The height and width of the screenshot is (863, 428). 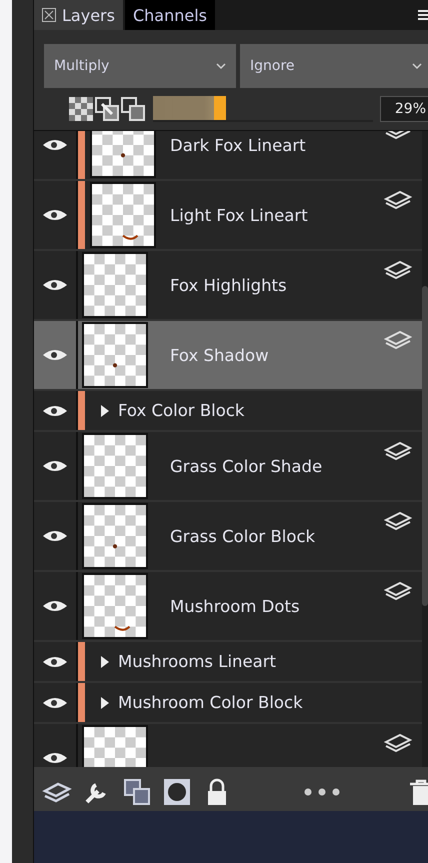 What do you see at coordinates (107, 109) in the screenshot?
I see `reference-layer-icon` at bounding box center [107, 109].